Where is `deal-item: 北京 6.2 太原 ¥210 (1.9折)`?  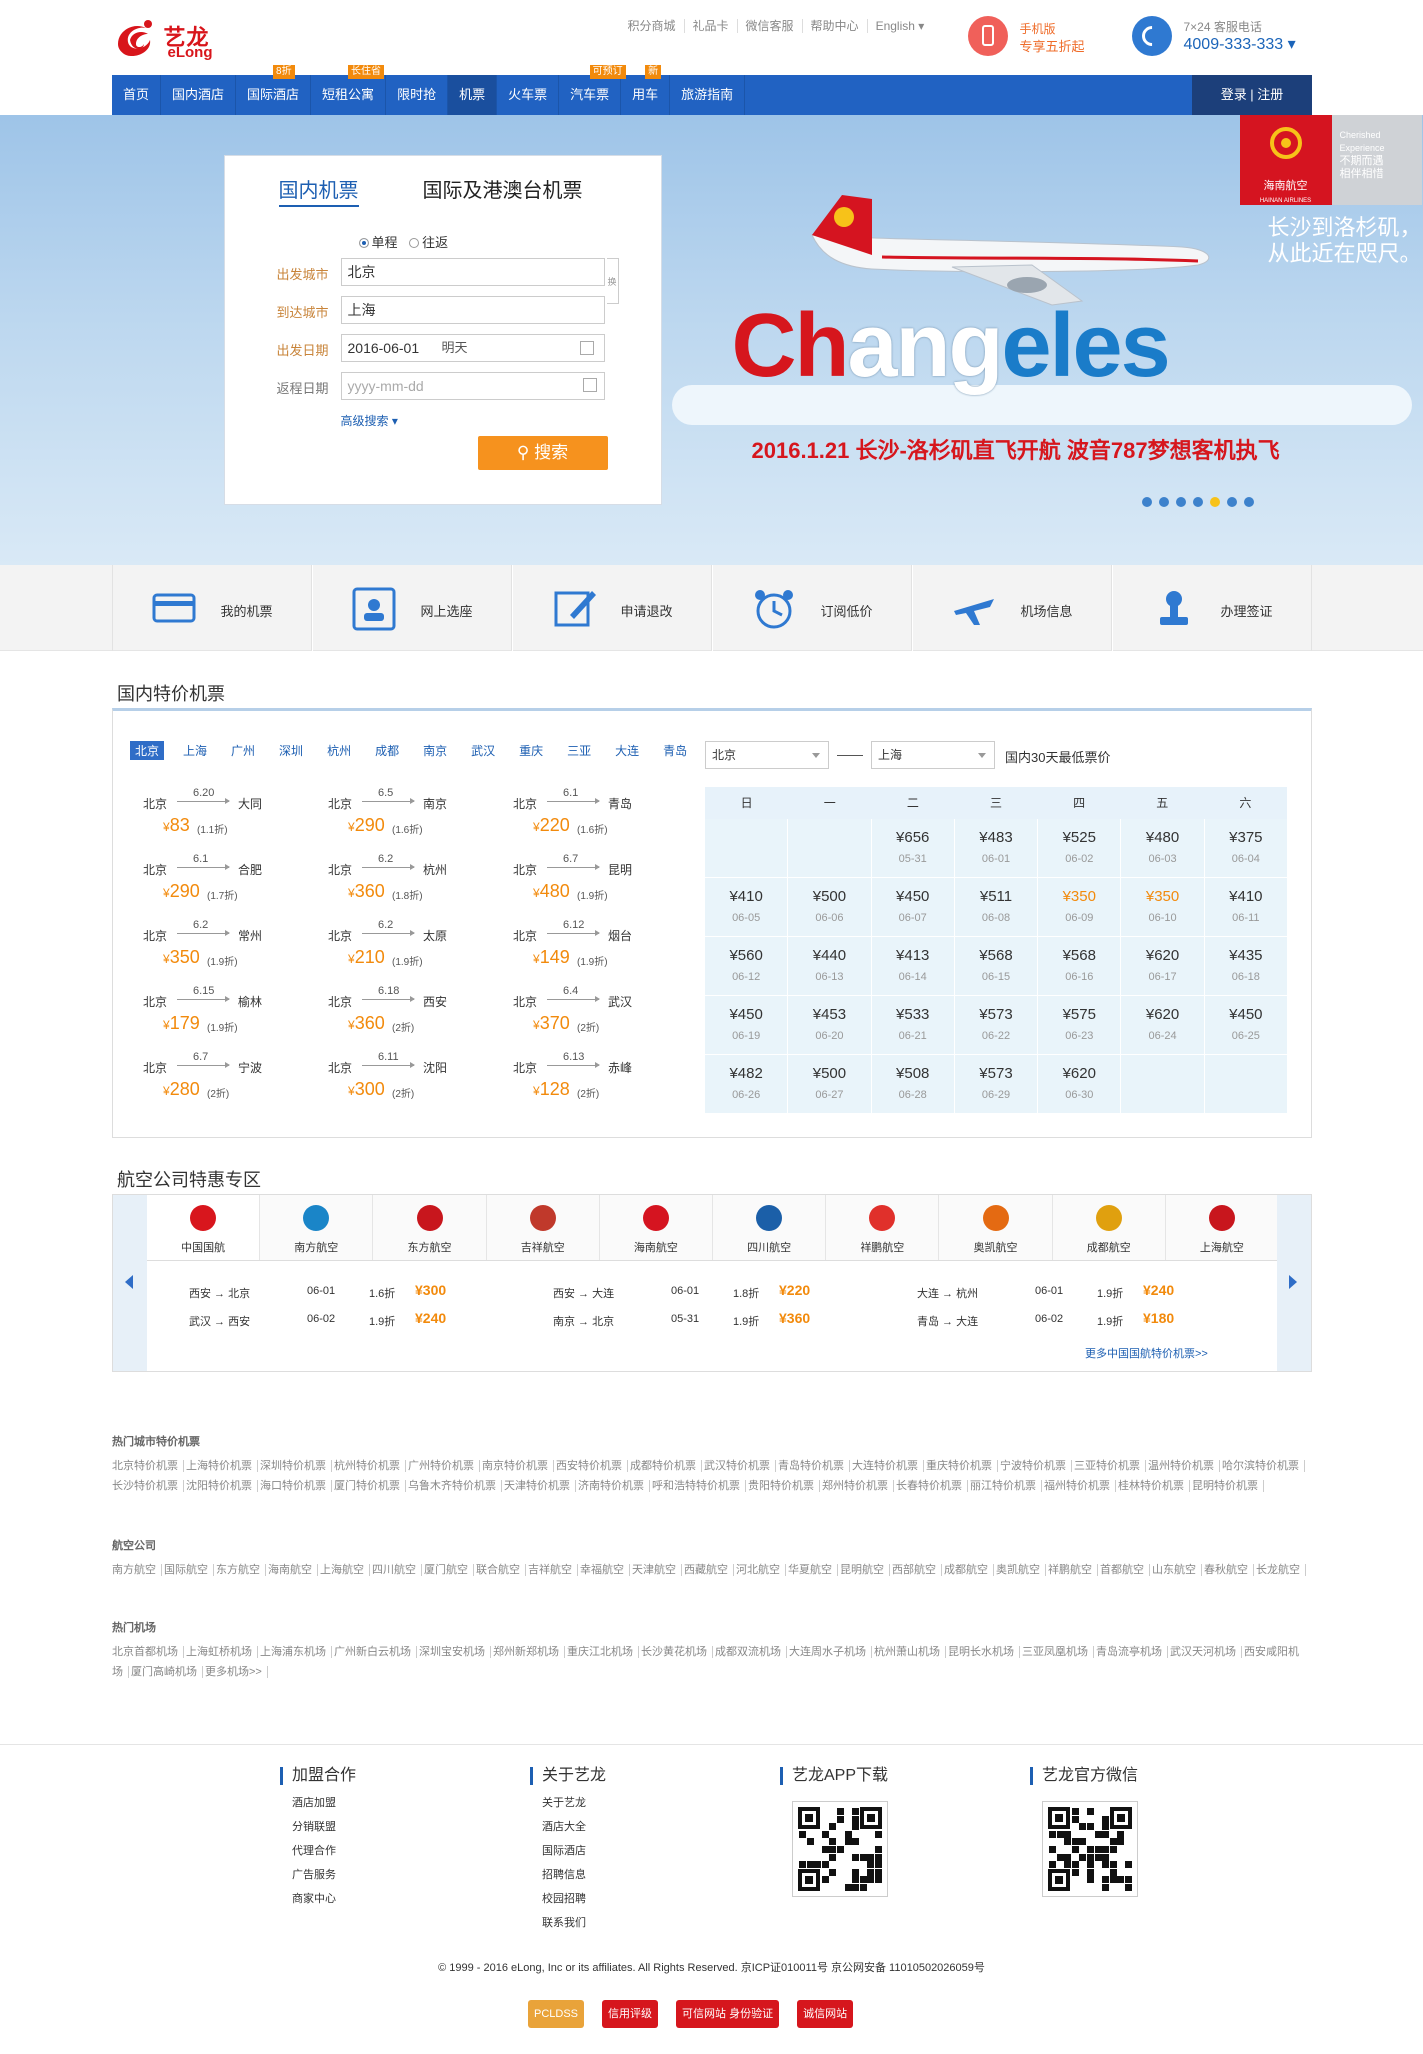
deal-item: 北京 6.2 太原 ¥210 (1.9折) is located at coordinates (393, 950).